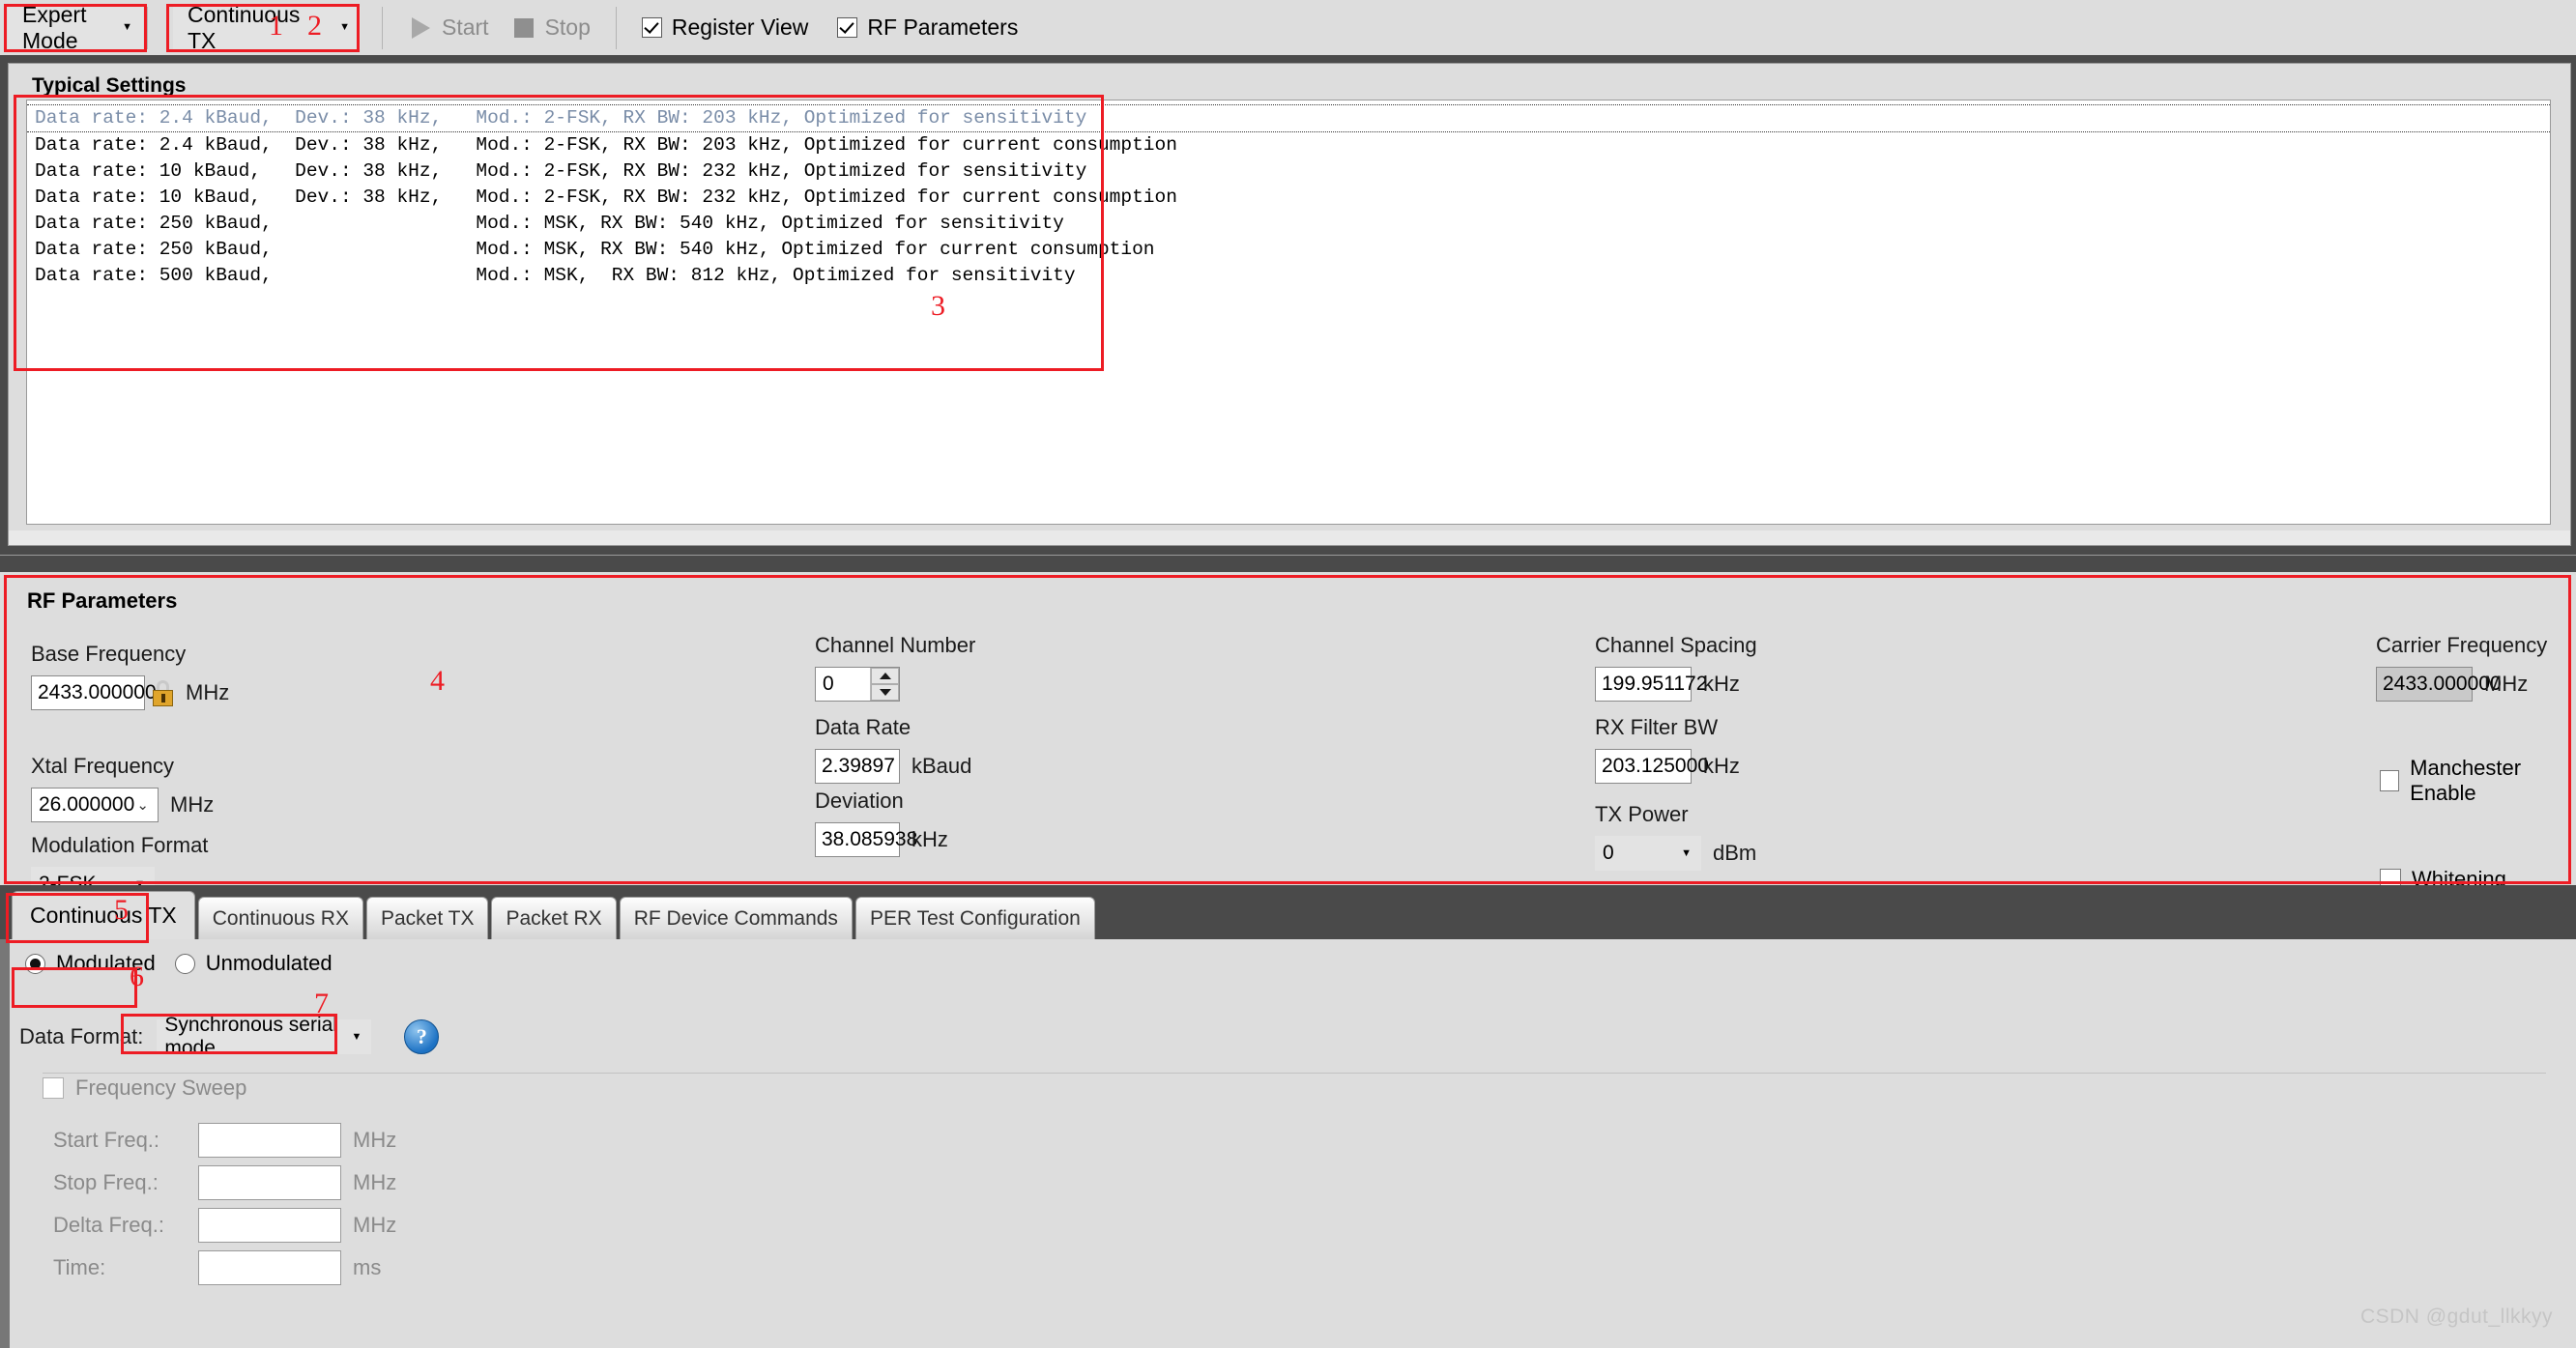 The image size is (2576, 1348). Describe the element at coordinates (895, 645) in the screenshot. I see `channel-number-label: Channel Number` at that location.